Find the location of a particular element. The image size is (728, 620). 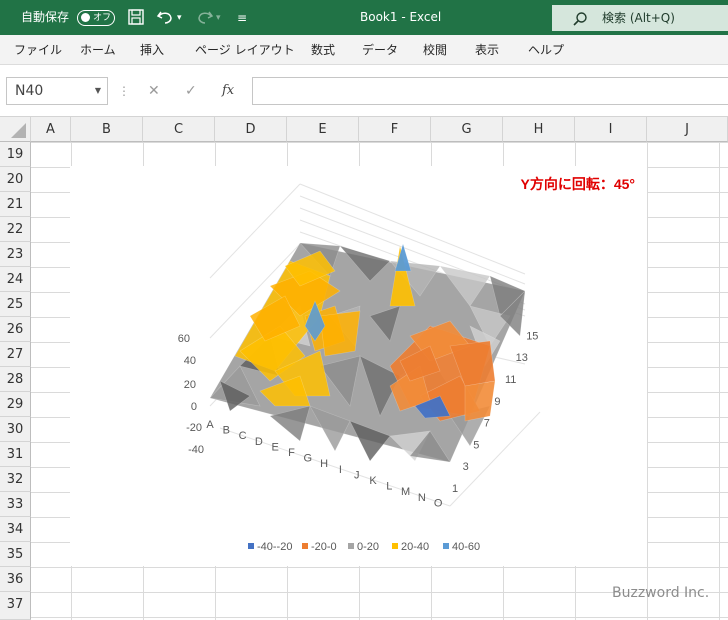

y-tick-label: 1 is located at coordinates (455, 489).